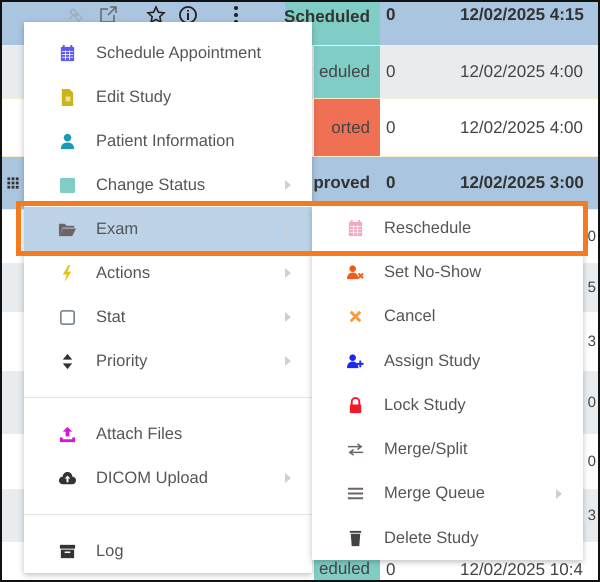  I want to click on table-cell-text: 12/02/2025 3:00, so click(522, 183).